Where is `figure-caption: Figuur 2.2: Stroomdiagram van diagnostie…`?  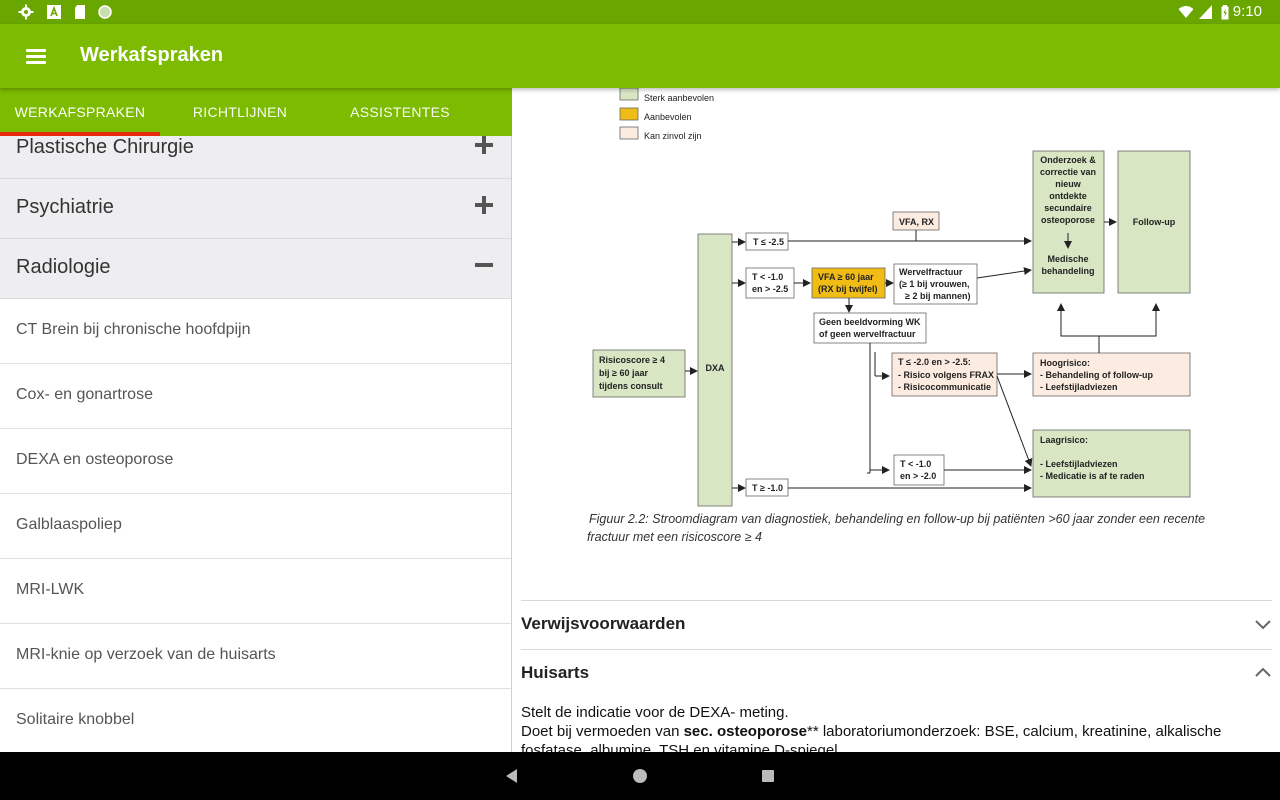
figure-caption: Figuur 2.2: Stroomdiagram van diagnostie… is located at coordinates (896, 528).